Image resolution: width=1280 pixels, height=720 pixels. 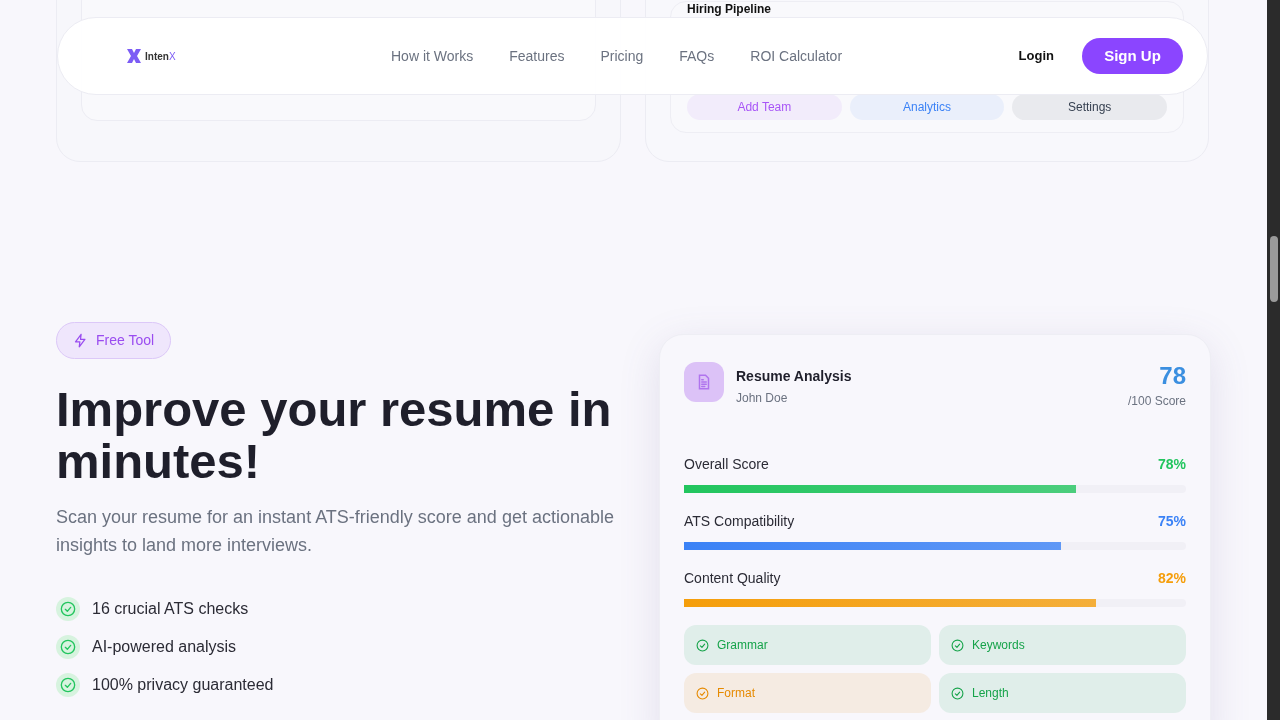 What do you see at coordinates (927, 107) in the screenshot?
I see `action-button: Analytics` at bounding box center [927, 107].